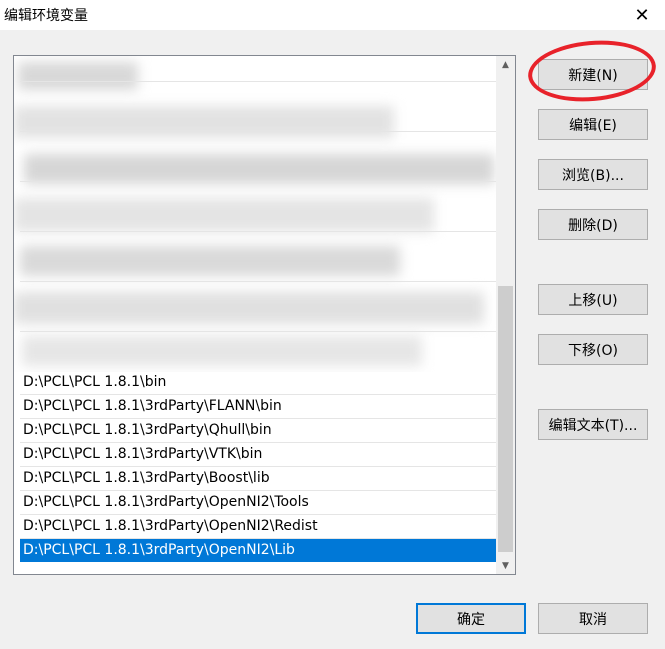  Describe the element at coordinates (505, 64) in the screenshot. I see `scroll-up-icon: ▲` at that location.